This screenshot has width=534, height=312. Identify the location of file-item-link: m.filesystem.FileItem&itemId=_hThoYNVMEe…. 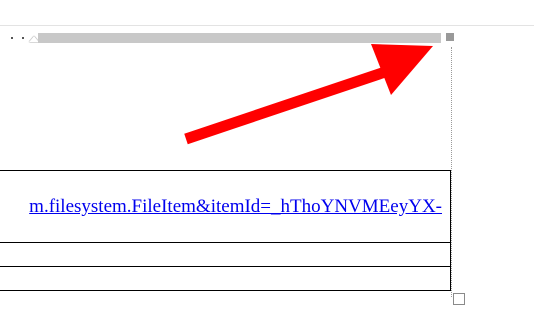
(235, 206).